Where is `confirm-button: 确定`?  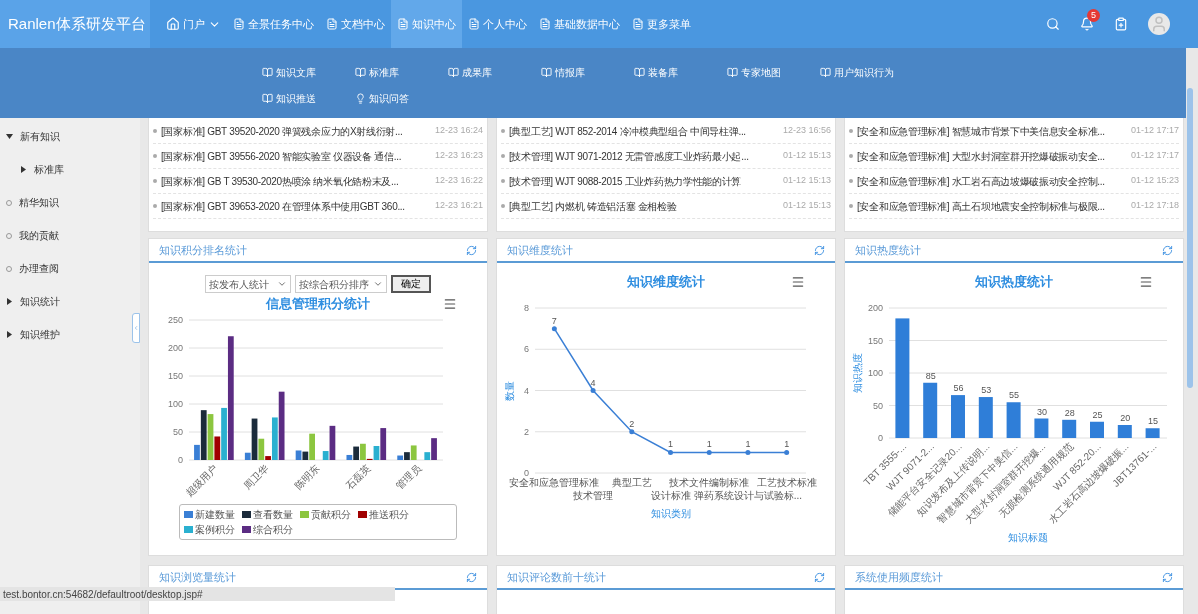
confirm-button: 确定 is located at coordinates (411, 284).